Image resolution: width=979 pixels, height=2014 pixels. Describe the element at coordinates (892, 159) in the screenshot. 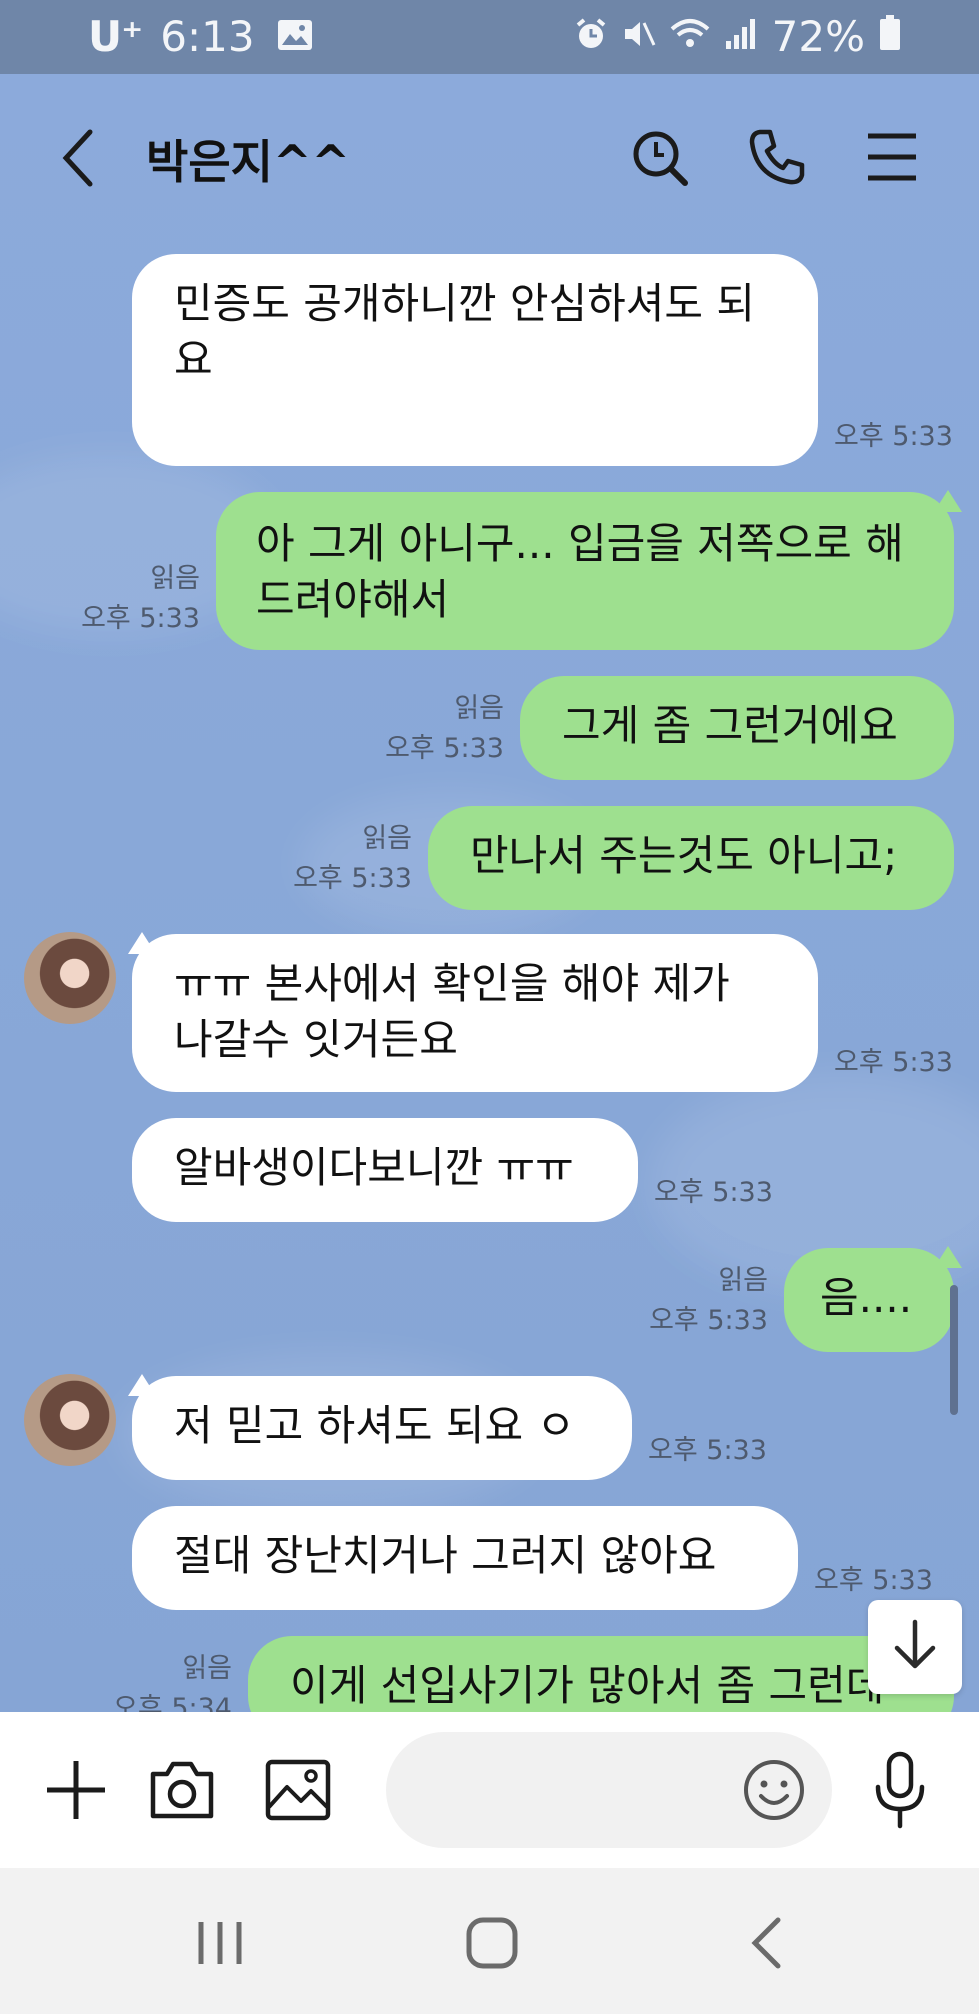

I see `menu-icon` at that location.